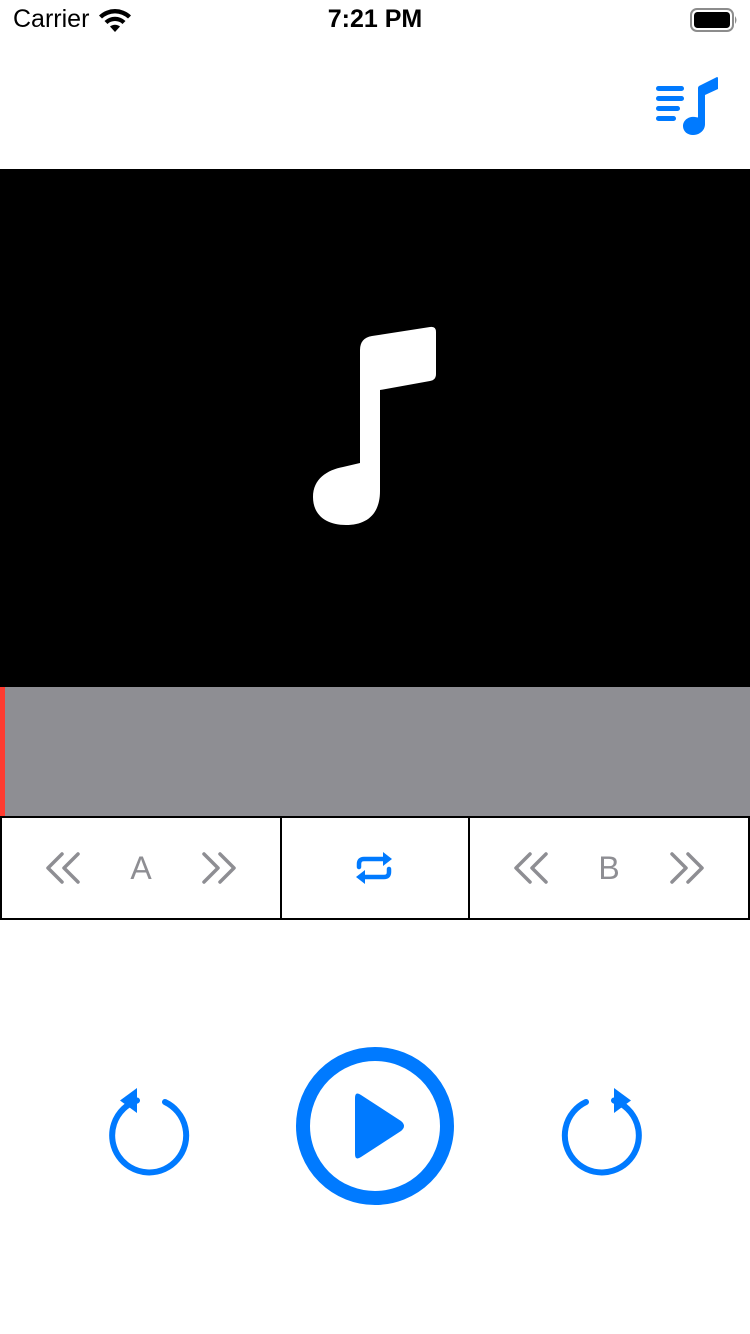  I want to click on music-playlist-icon, so click(687, 106).